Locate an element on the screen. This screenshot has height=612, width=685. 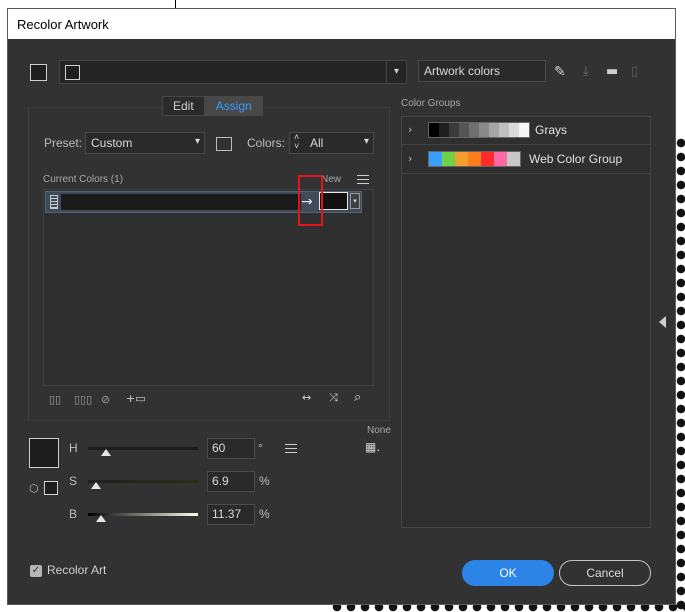
brightness-slider-thumb is located at coordinates (101, 518).